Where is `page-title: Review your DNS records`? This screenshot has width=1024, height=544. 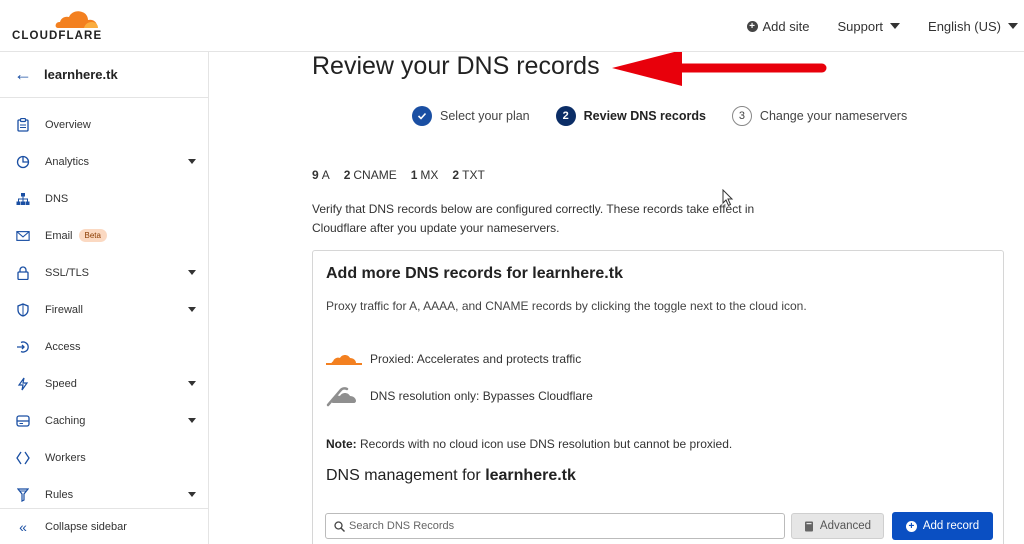 page-title: Review your DNS records is located at coordinates (456, 66).